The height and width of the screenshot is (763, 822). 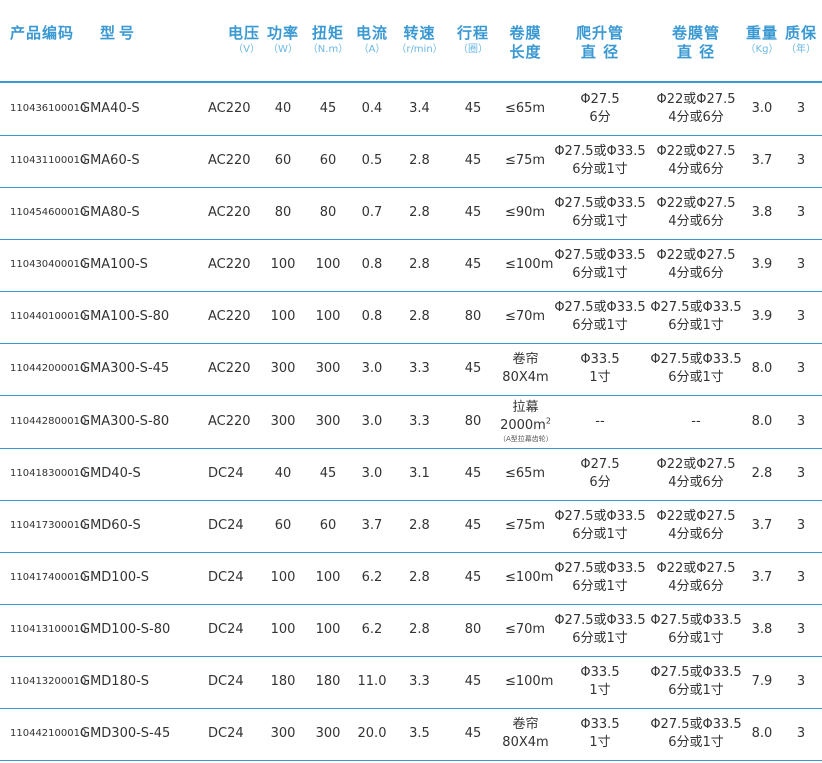 What do you see at coordinates (283, 41) in the screenshot?
I see `header-power: 功率 （W）` at bounding box center [283, 41].